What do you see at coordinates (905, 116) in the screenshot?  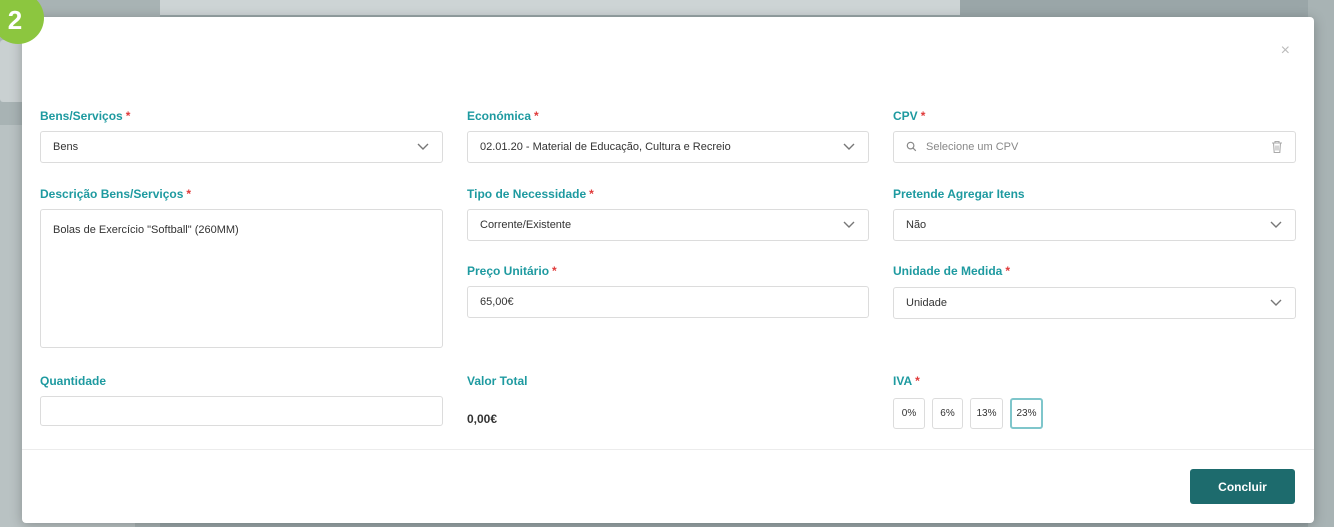 I see `cpv-label-text: CPV` at bounding box center [905, 116].